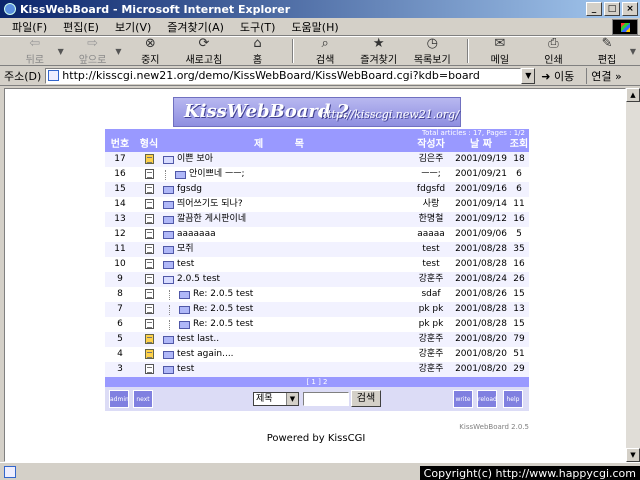 Image resolution: width=640 pixels, height=480 pixels. What do you see at coordinates (633, 95) in the screenshot?
I see `scroll-up-icon: ▲` at bounding box center [633, 95].